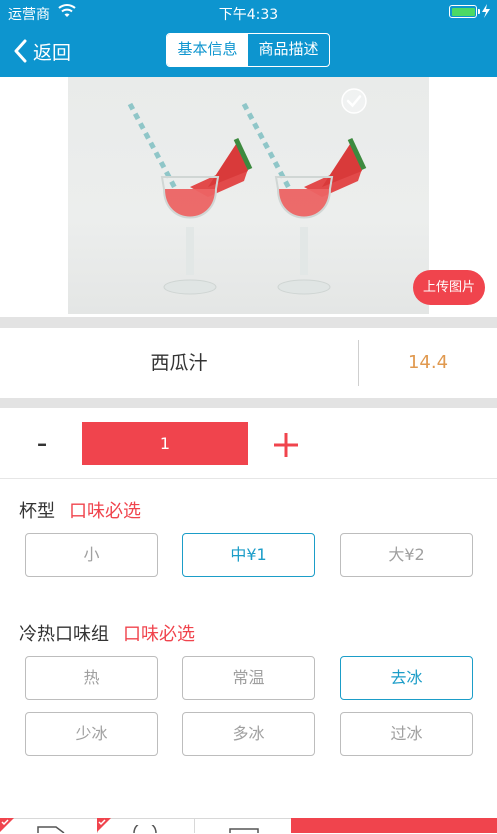 The image size is (497, 834). Describe the element at coordinates (288, 50) in the screenshot. I see `tab-product-description: 商品描述` at that location.